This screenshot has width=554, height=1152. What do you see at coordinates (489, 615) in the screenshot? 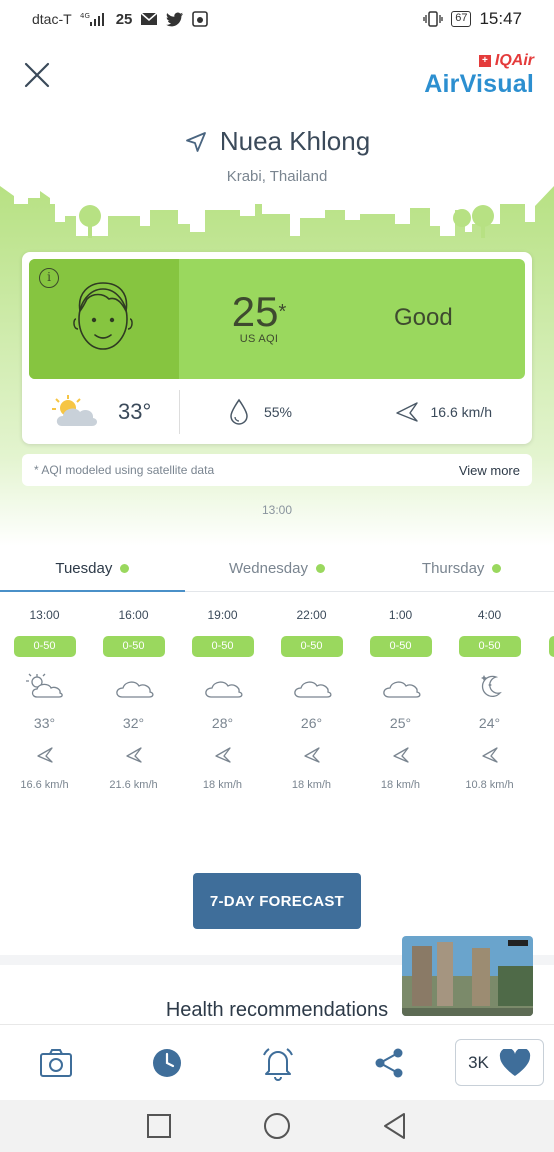
I see `hour-time: 4:00` at bounding box center [489, 615].